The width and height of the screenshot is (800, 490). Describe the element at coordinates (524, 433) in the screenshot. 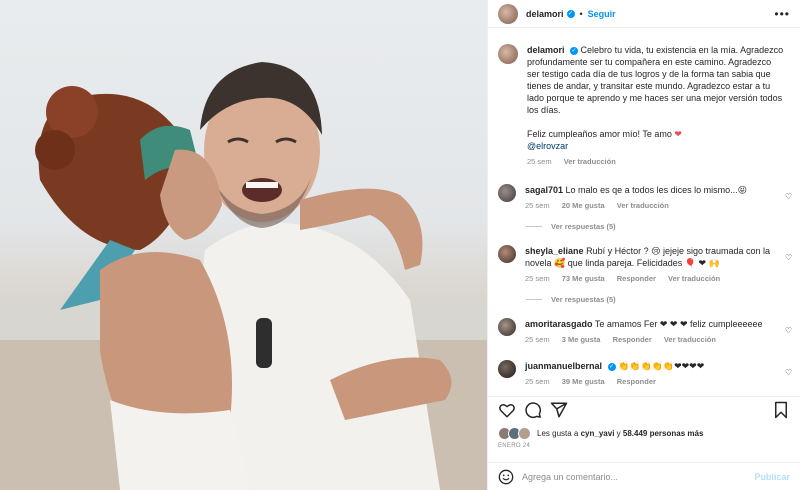

I see `liker-avatar` at that location.